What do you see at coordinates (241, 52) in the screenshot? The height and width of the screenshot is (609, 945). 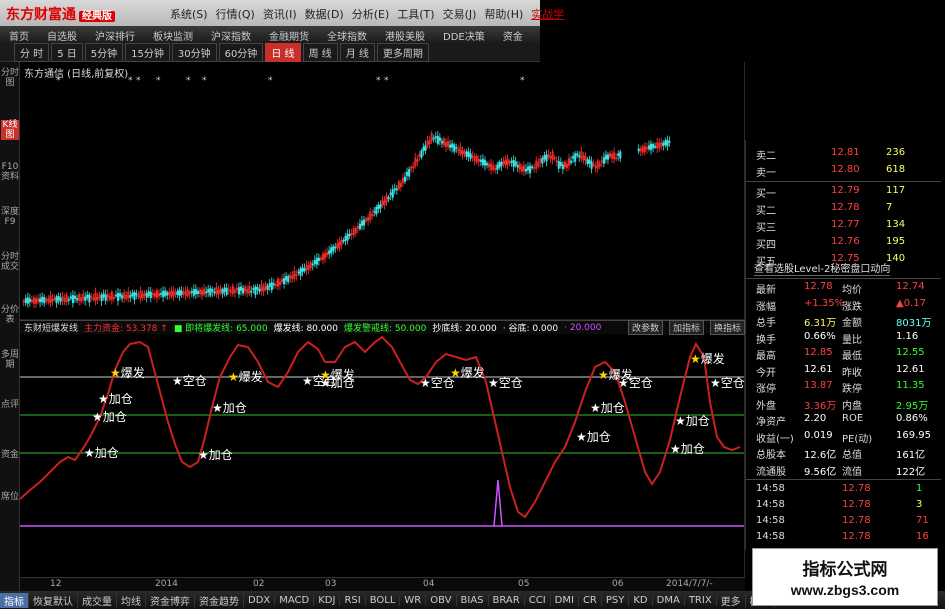 I see `period-tab: 60分钟` at bounding box center [241, 52].